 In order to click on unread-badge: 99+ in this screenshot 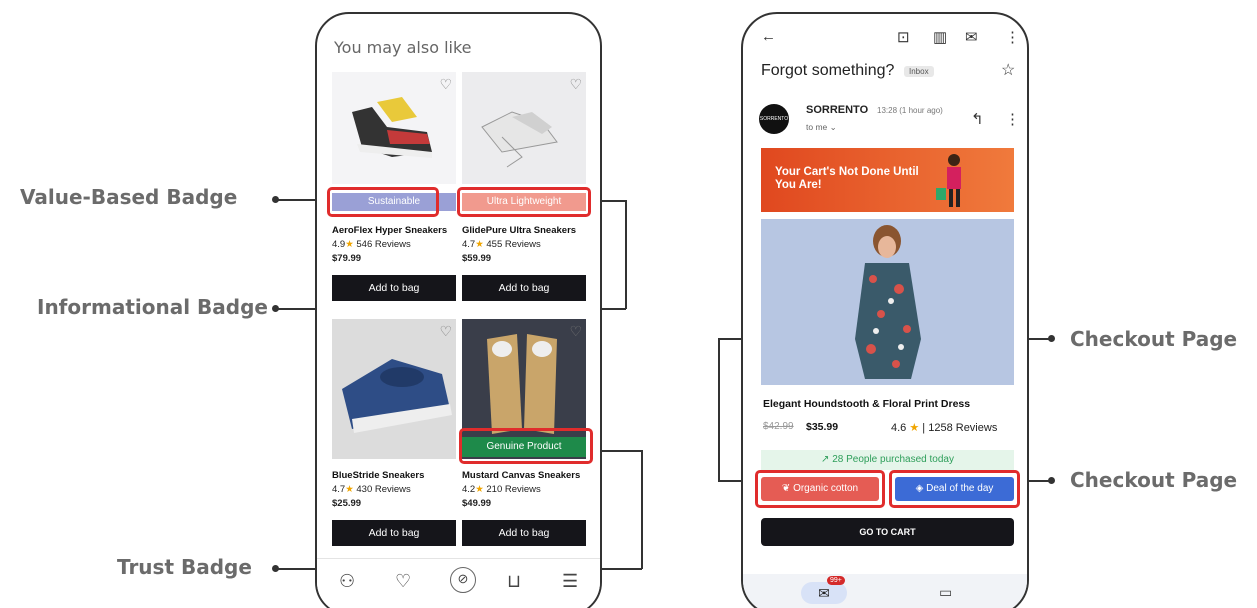, I will do `click(836, 580)`.